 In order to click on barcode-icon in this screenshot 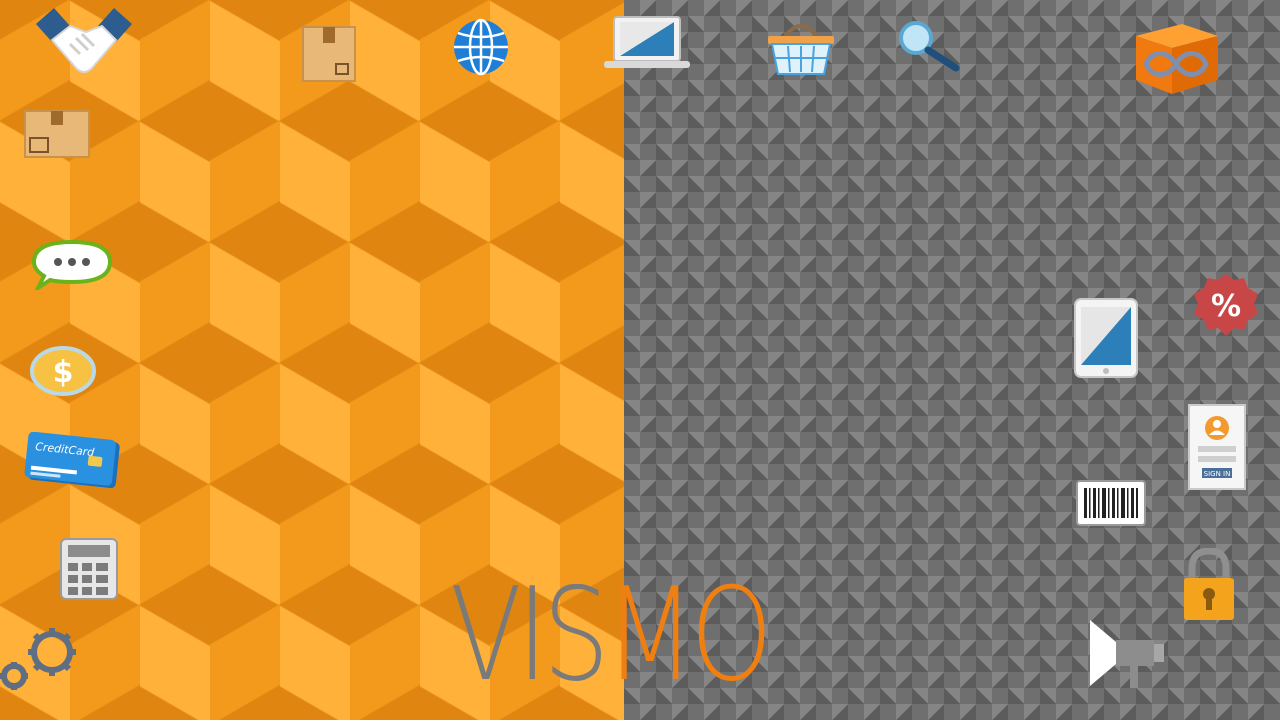, I will do `click(1111, 503)`.